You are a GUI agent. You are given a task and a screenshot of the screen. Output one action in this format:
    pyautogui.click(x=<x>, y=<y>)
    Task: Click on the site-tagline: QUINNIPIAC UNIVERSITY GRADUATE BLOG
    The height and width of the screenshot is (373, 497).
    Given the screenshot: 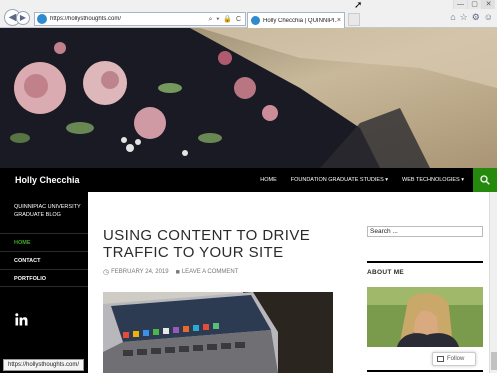 What is the action you would take?
    pyautogui.click(x=47, y=211)
    